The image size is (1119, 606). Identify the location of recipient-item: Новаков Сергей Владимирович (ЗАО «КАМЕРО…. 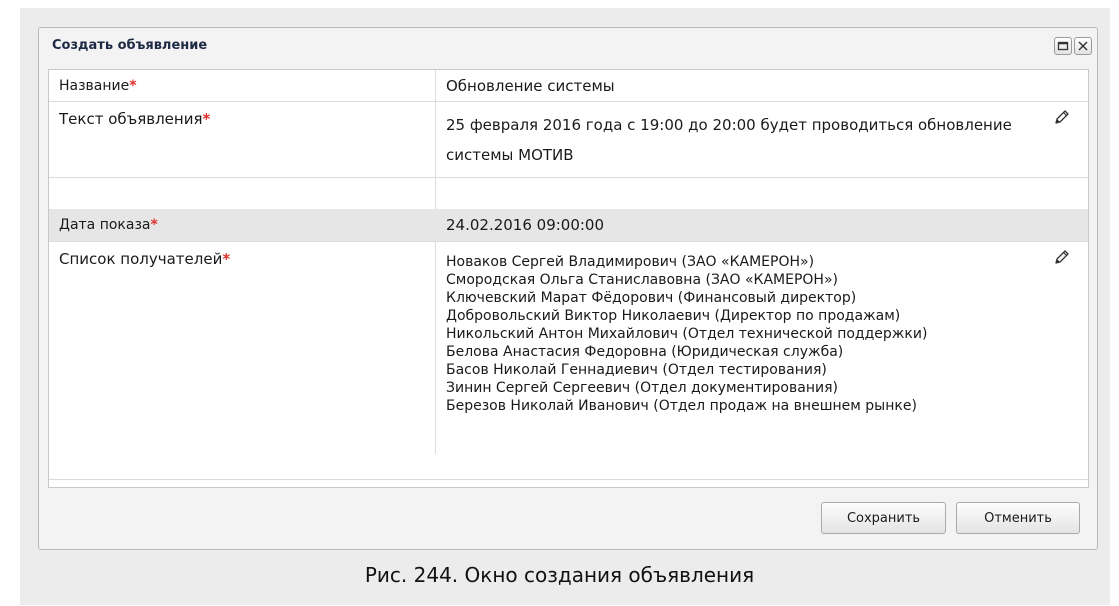
(630, 262).